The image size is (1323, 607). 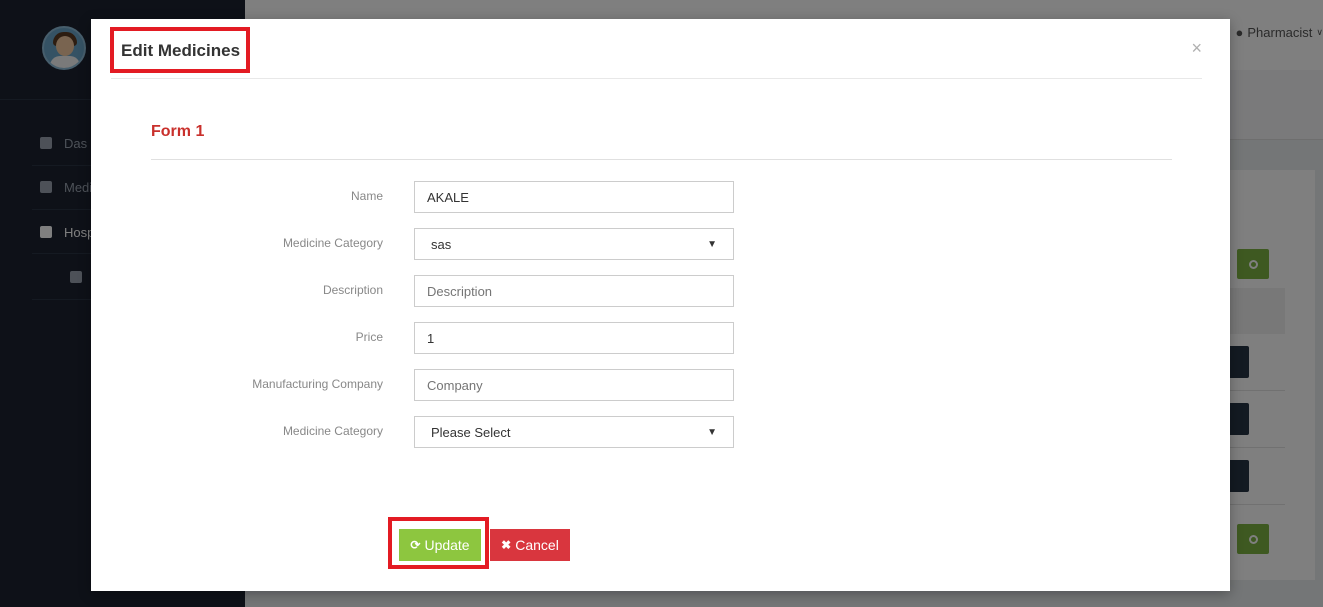 I want to click on close-button: ×, so click(x=1196, y=48).